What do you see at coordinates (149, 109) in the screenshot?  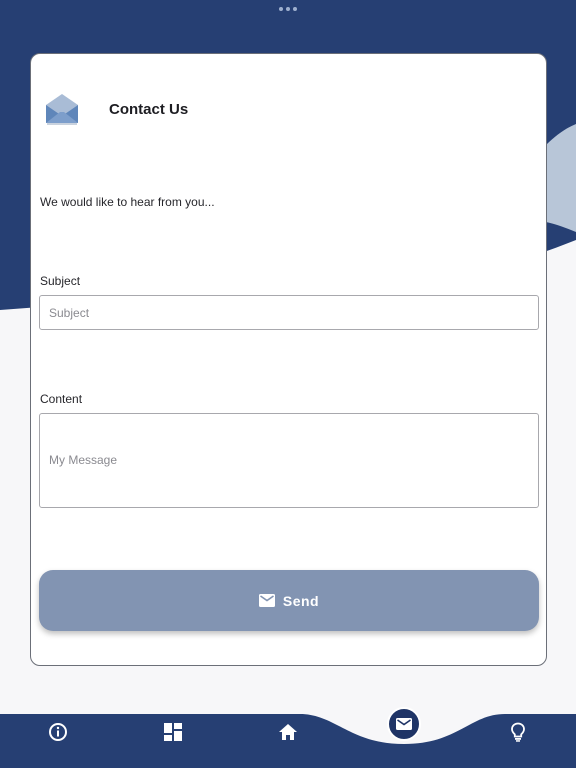 I see `page-title: Contact Us` at bounding box center [149, 109].